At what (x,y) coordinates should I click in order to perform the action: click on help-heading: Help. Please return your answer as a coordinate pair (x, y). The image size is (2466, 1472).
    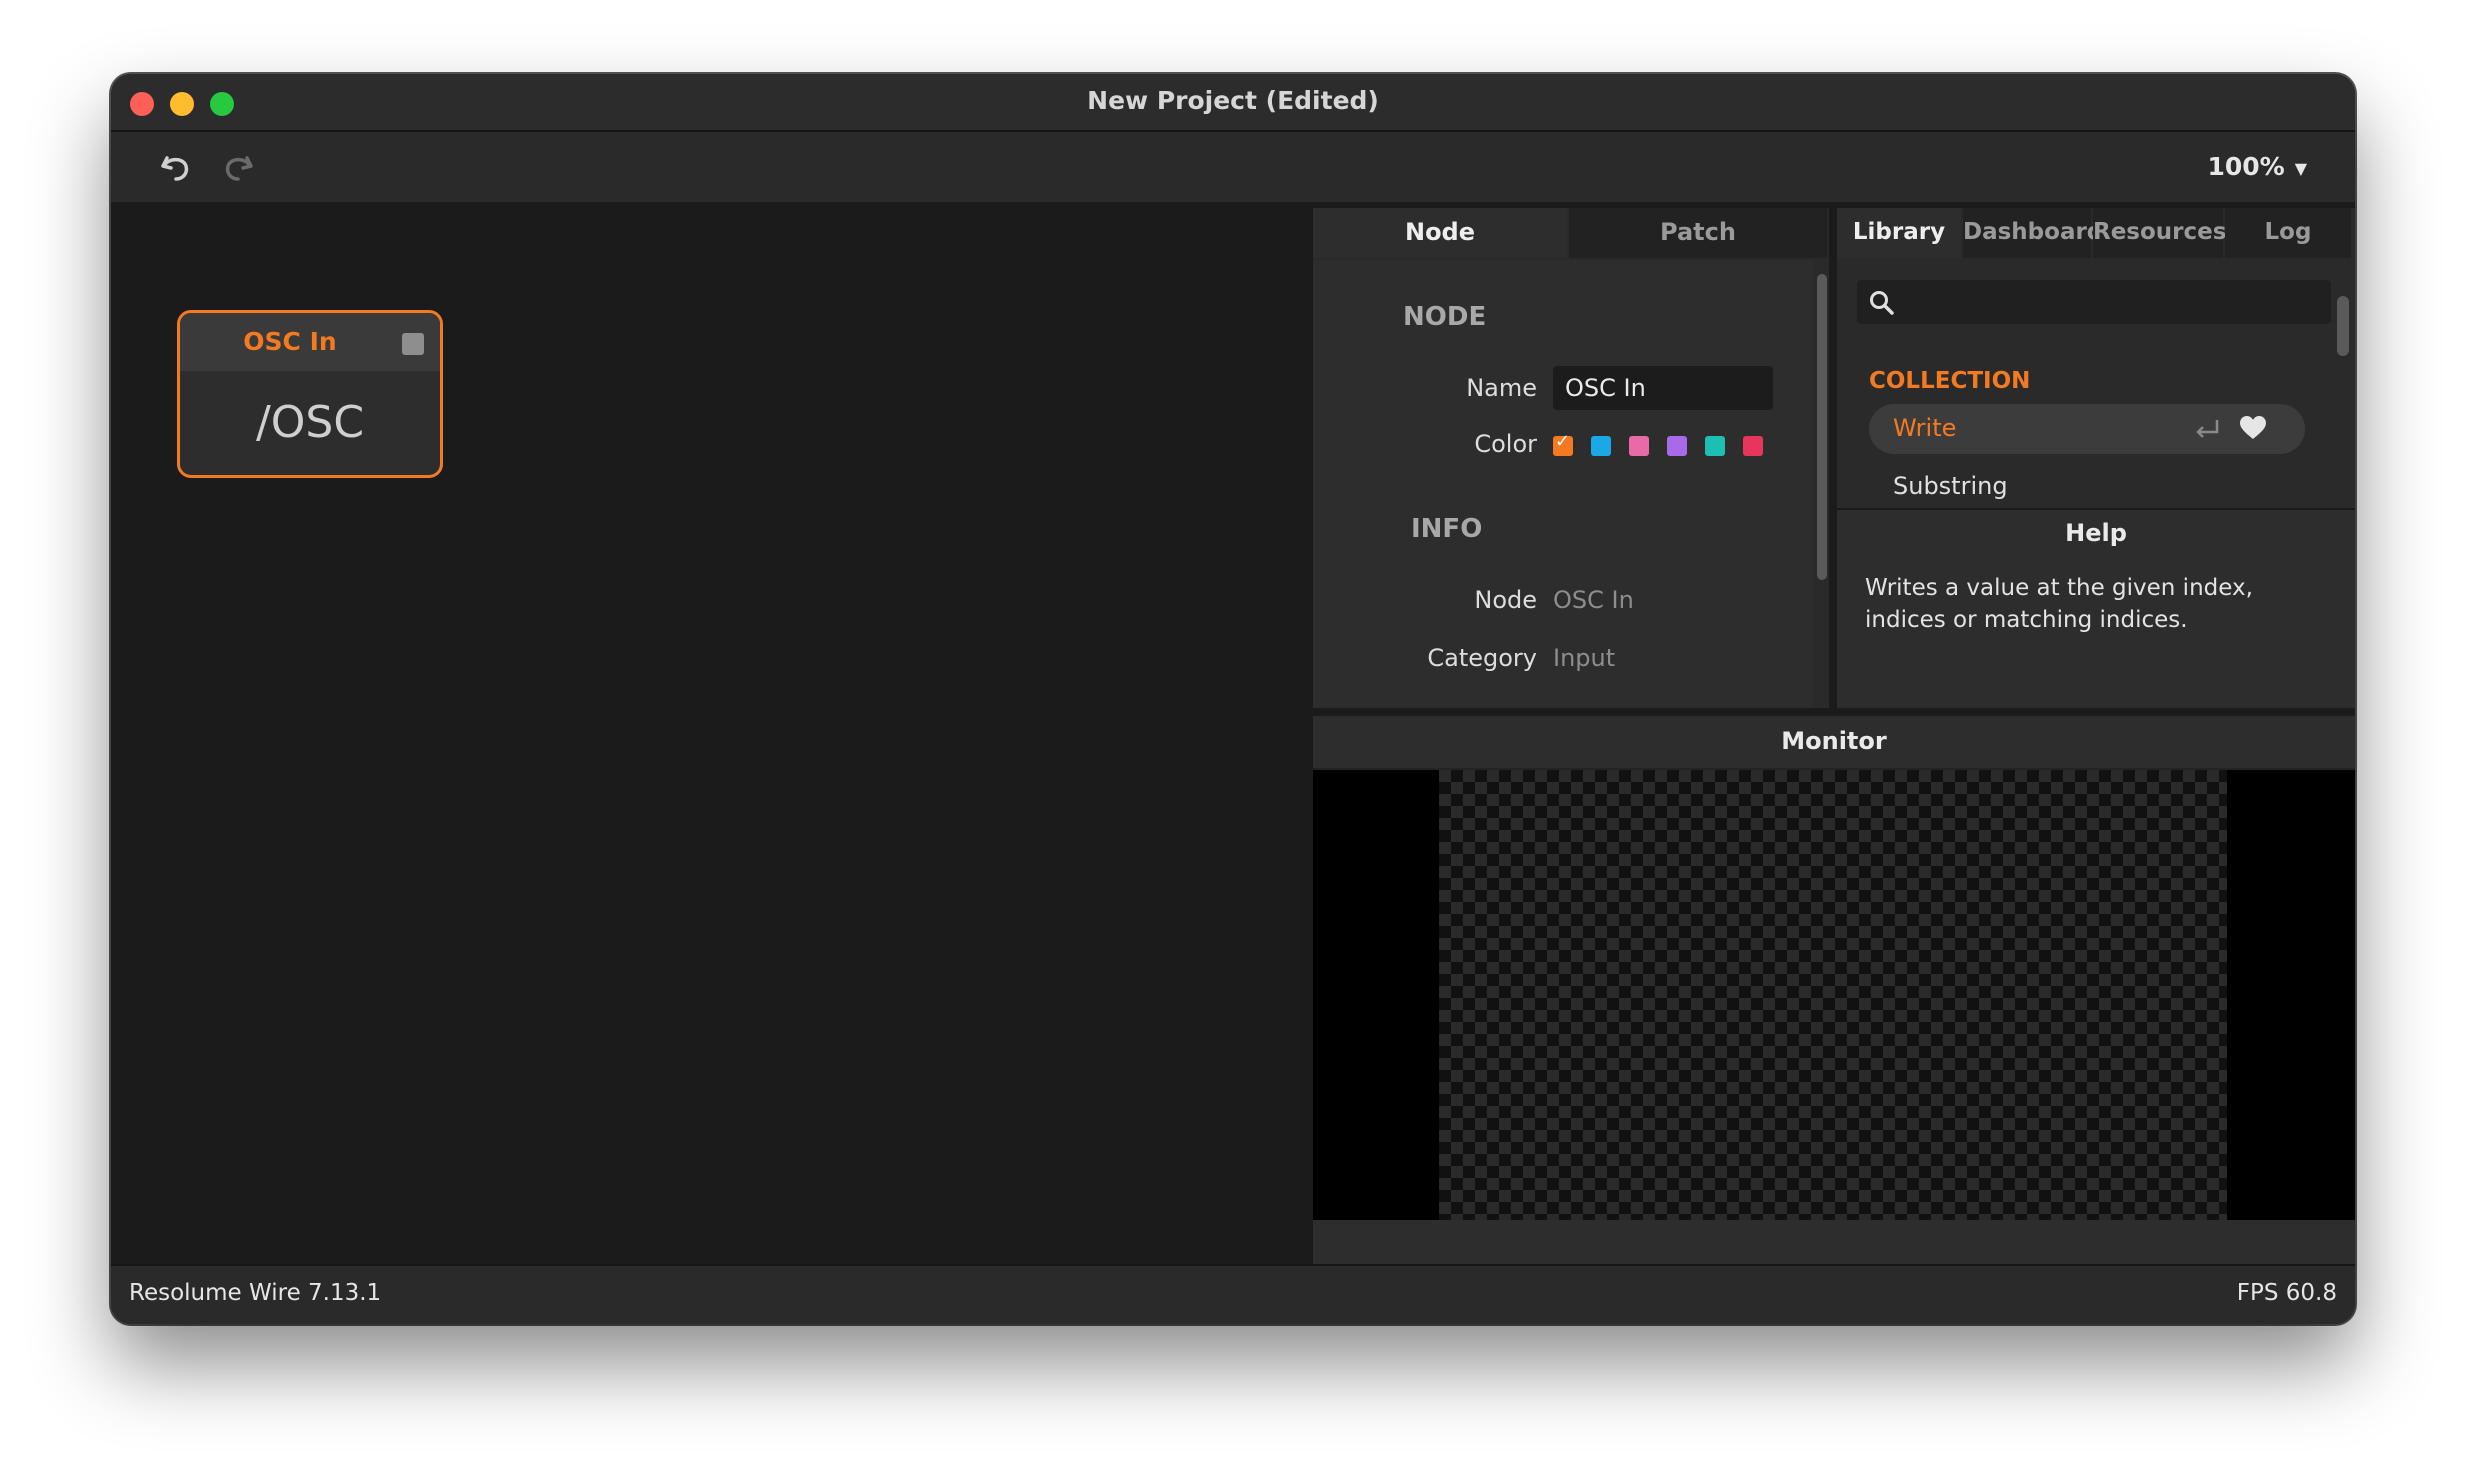
    Looking at the image, I should click on (2096, 533).